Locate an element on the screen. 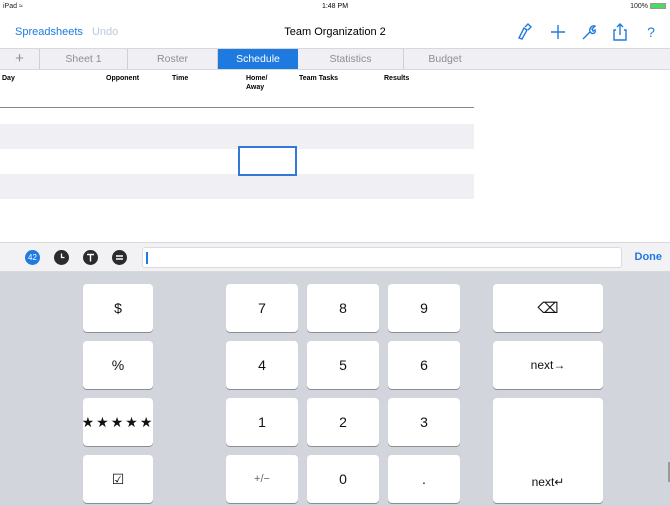 This screenshot has width=670, height=506. column-header-opponent: Opponent is located at coordinates (122, 78).